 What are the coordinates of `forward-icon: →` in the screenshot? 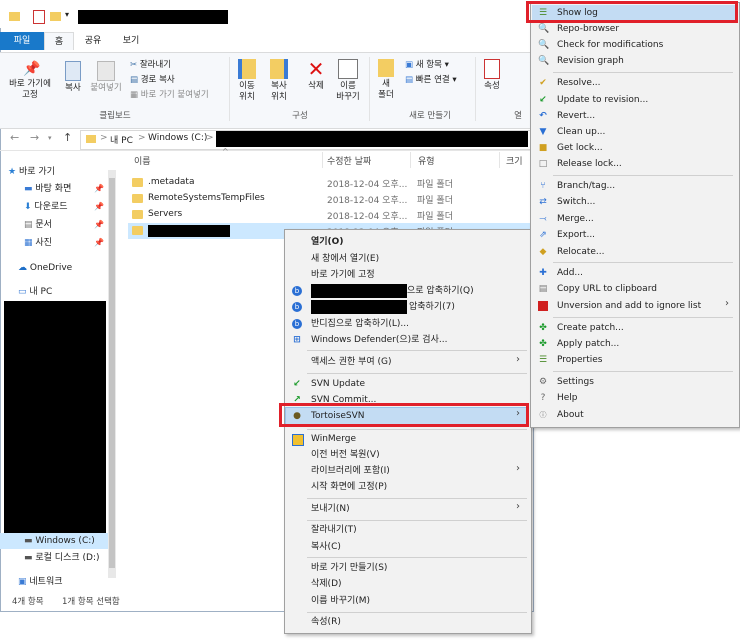 It's located at (34, 137).